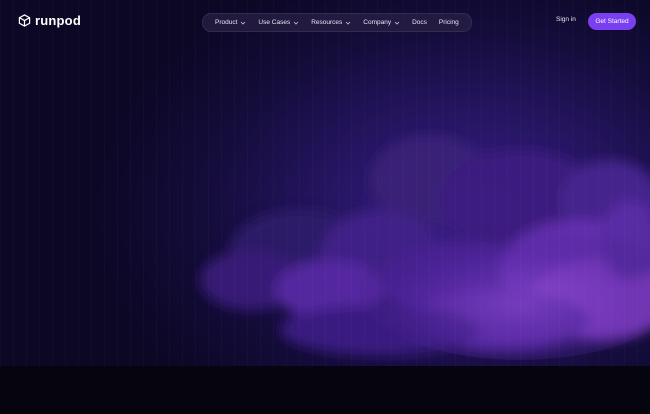  I want to click on nav-item-pricing: Pricing, so click(449, 22).